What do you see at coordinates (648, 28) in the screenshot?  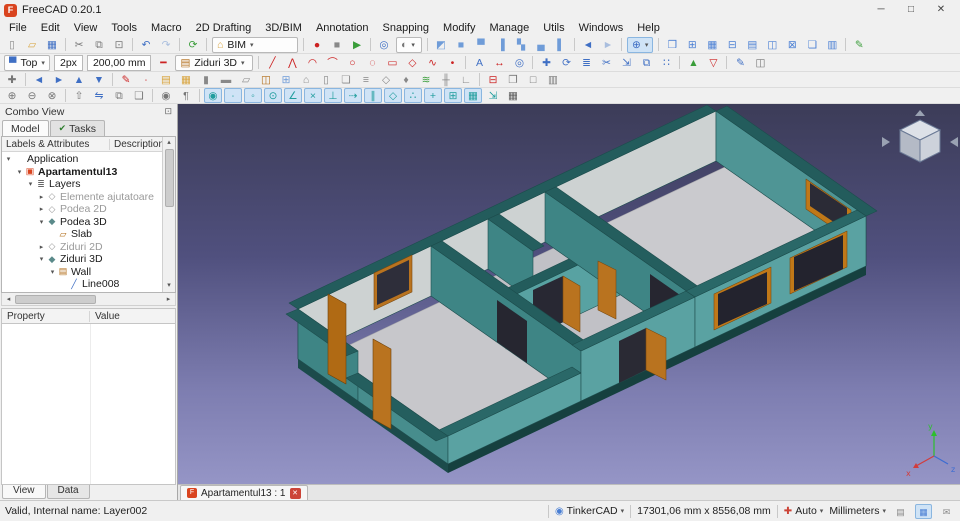 I see `menu-help: Help` at bounding box center [648, 28].